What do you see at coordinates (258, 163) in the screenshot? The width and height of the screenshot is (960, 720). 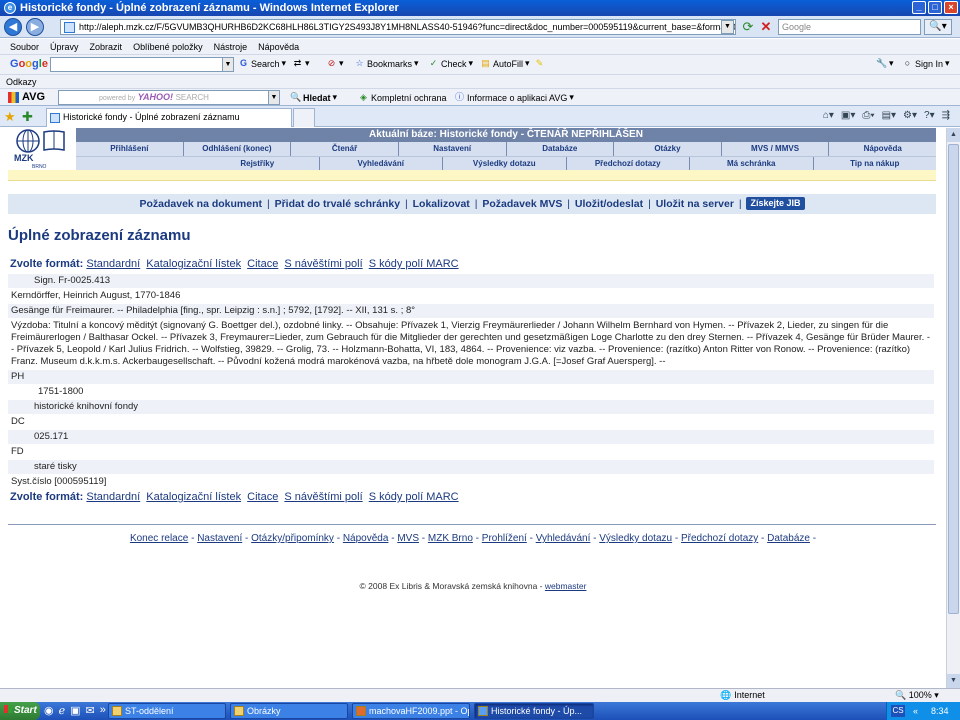 I see `nav-rejstriky: Rejstříky` at bounding box center [258, 163].